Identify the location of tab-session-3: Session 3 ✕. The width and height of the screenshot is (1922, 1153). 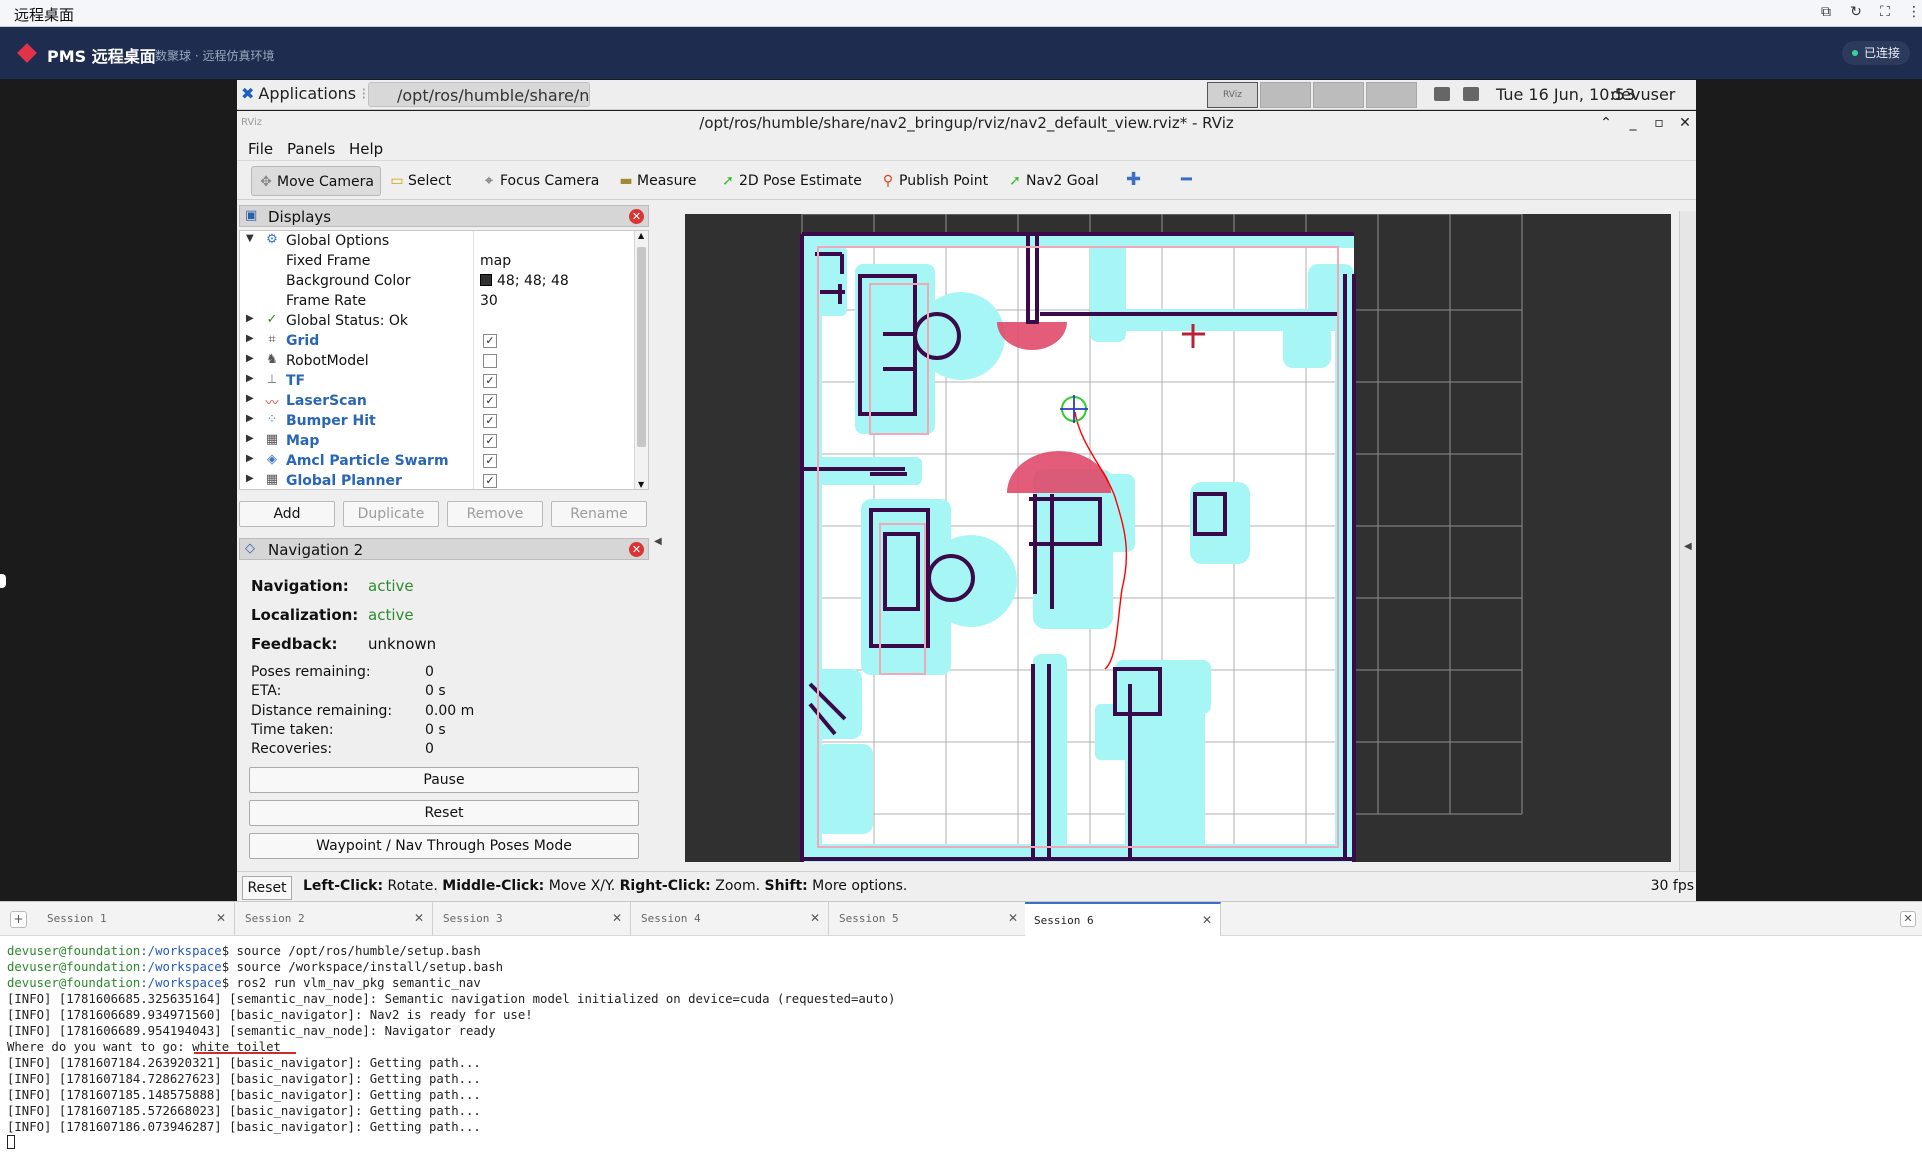
(532, 919).